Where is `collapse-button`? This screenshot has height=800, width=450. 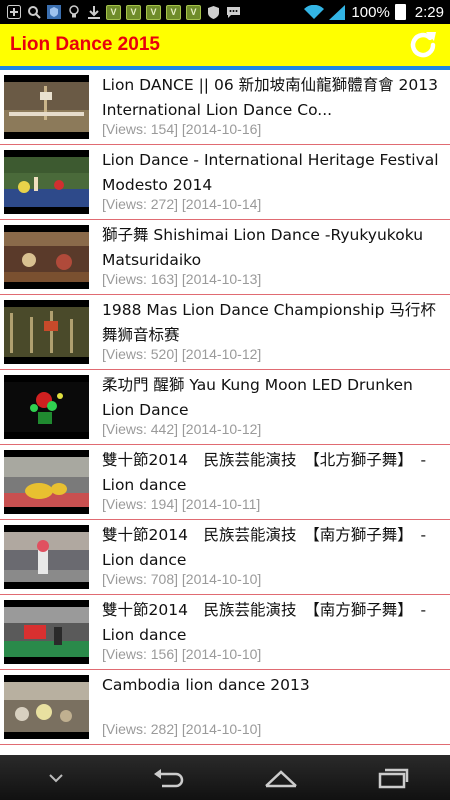
collapse-button is located at coordinates (56, 778).